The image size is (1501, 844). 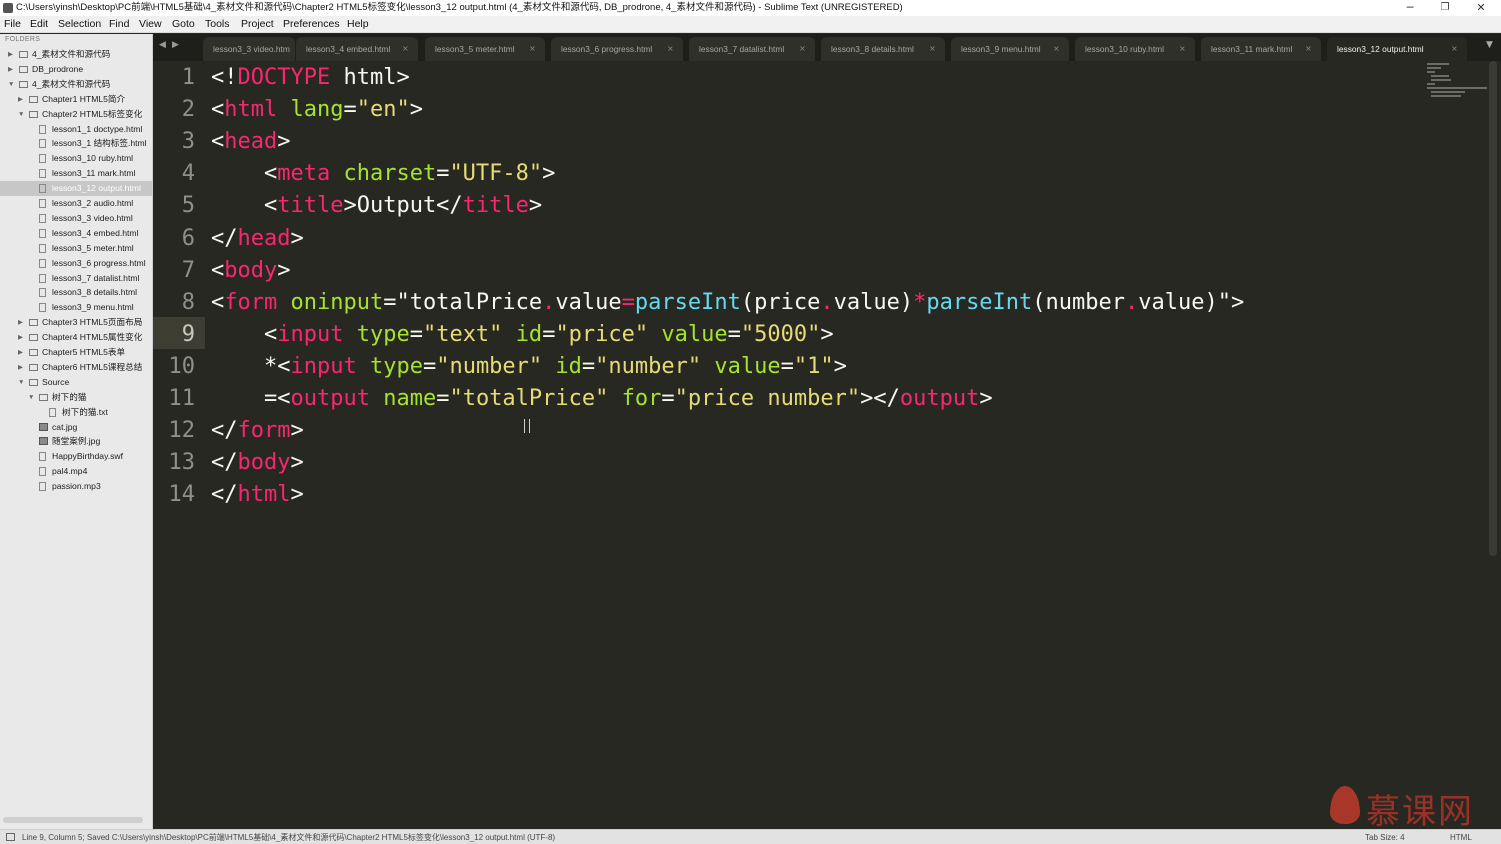 I want to click on code-line: <meta charset="UTF-8">, so click(x=383, y=174).